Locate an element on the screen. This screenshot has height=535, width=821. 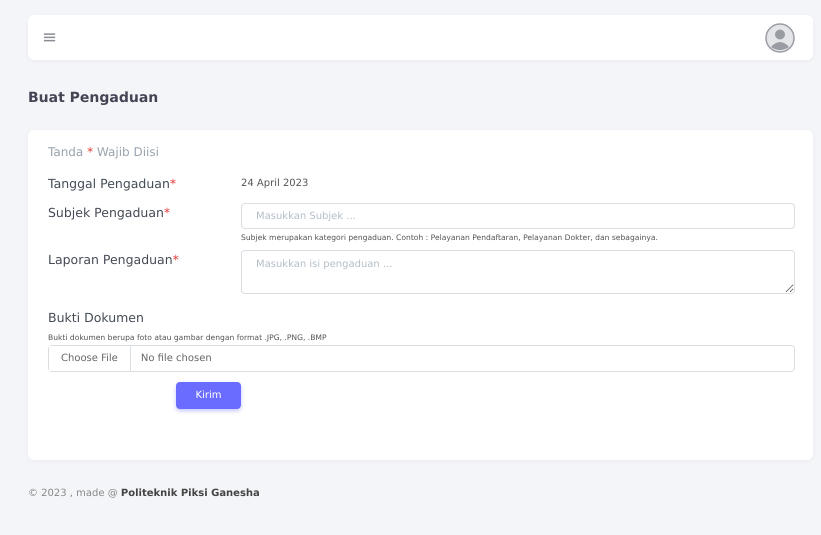
file-status: No file chosen is located at coordinates (176, 359).